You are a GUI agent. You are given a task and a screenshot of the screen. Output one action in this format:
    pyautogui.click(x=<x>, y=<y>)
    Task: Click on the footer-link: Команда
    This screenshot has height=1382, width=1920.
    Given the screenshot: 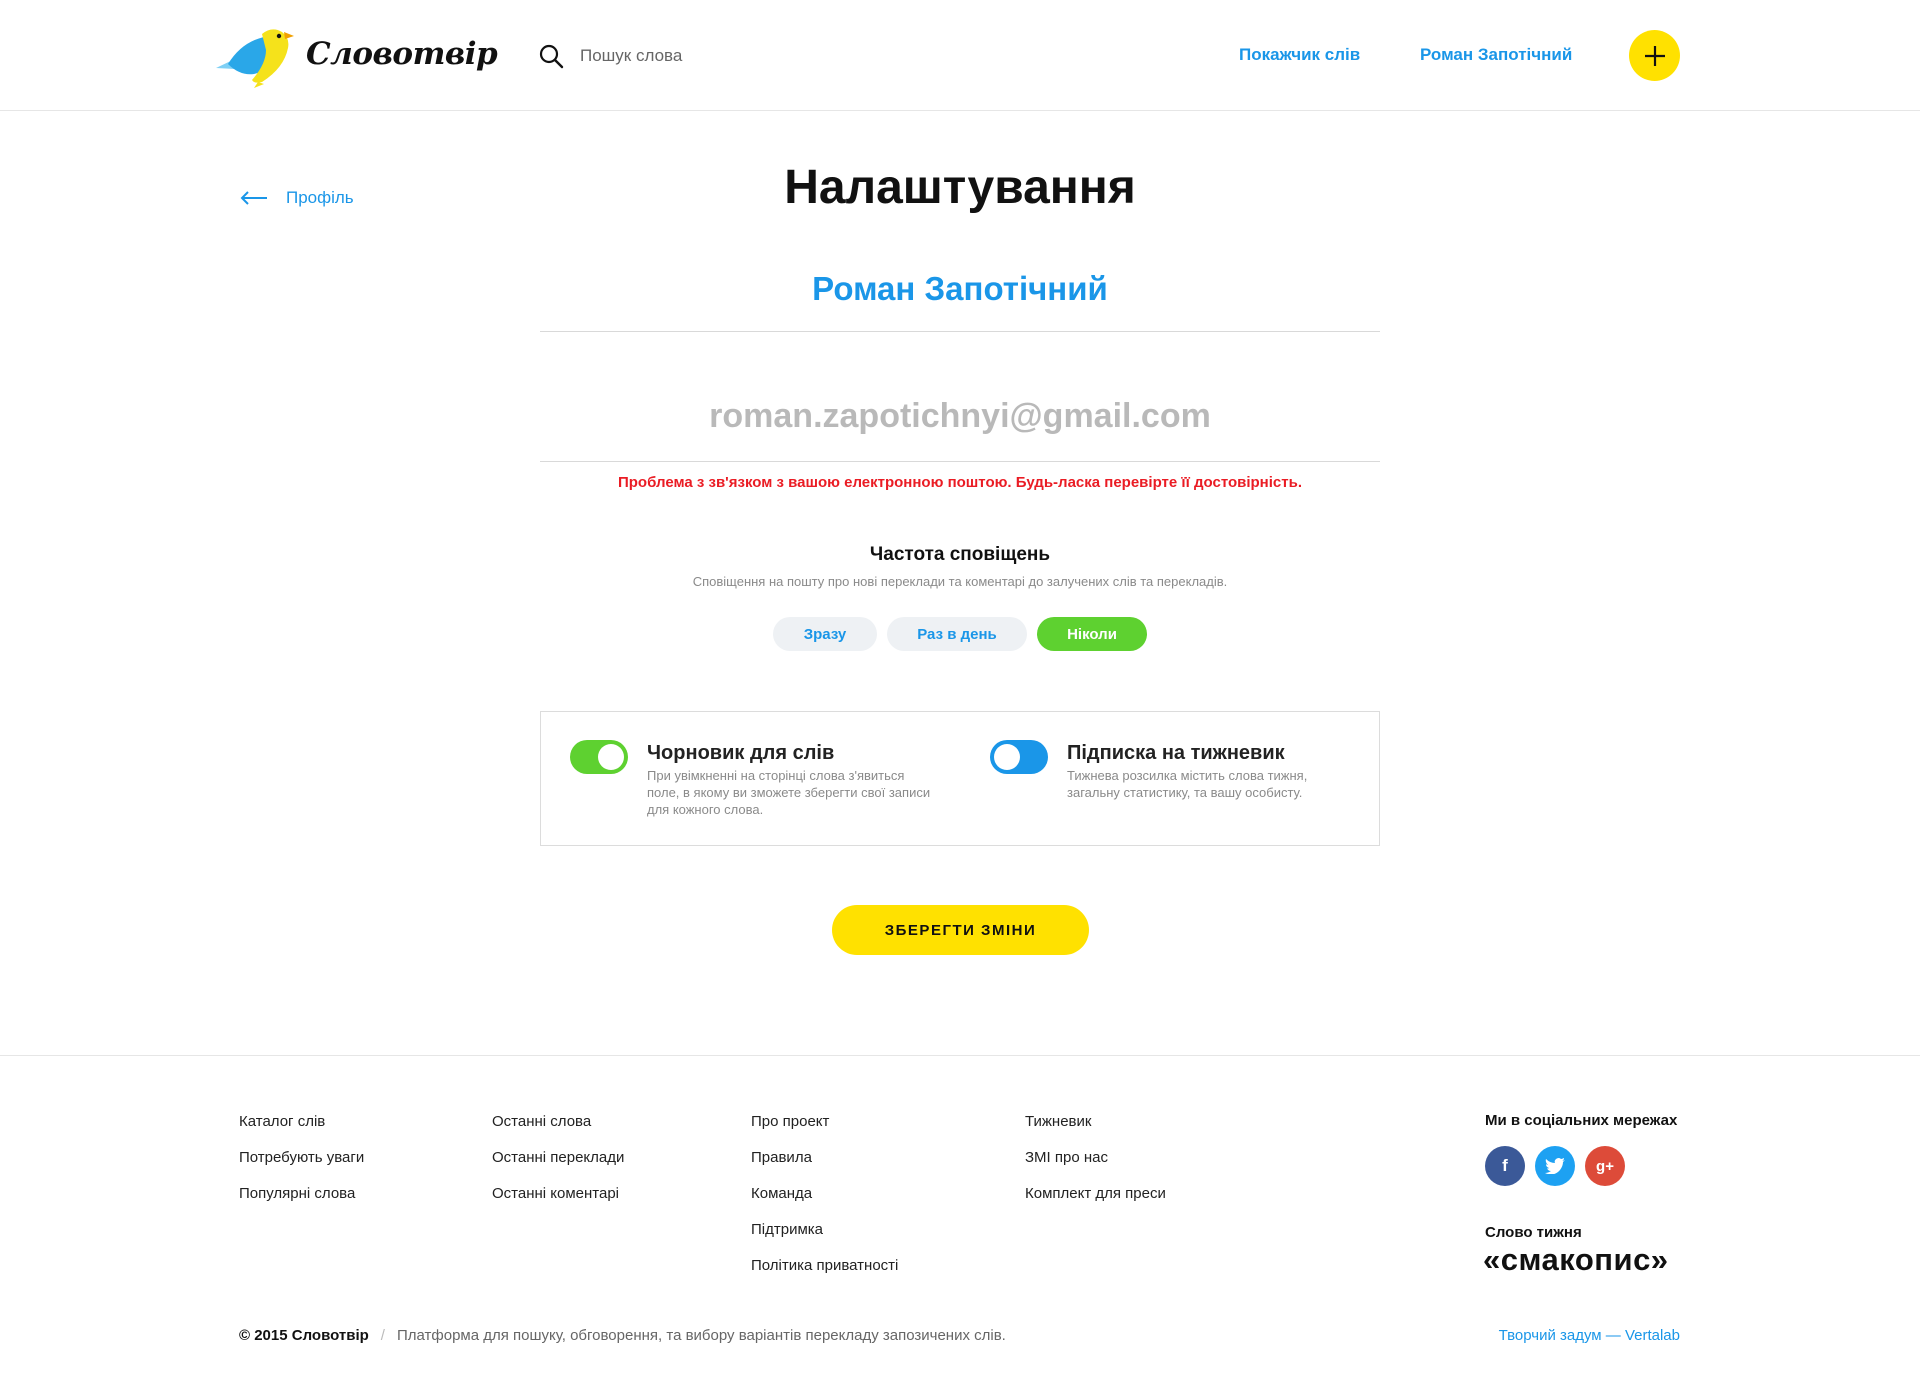 What is the action you would take?
    pyautogui.click(x=824, y=1202)
    